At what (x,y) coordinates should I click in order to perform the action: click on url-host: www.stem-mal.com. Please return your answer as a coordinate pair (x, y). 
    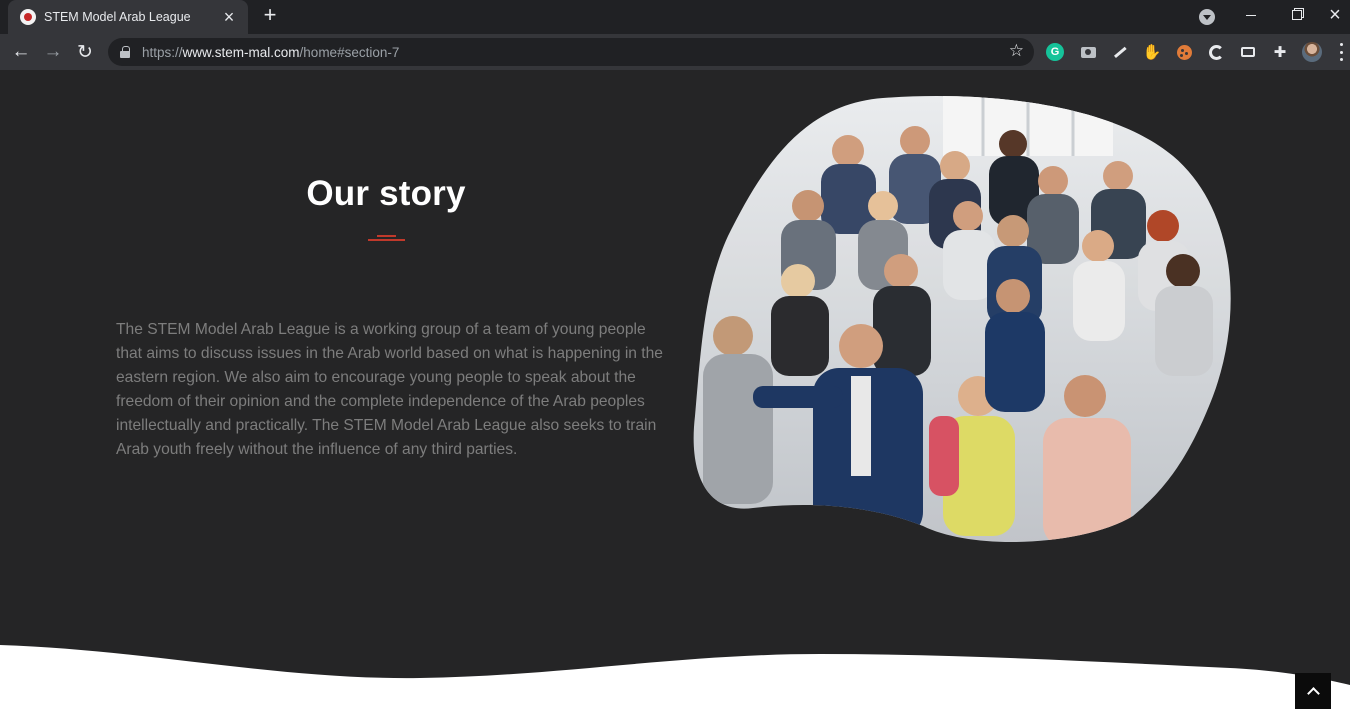
    Looking at the image, I should click on (241, 52).